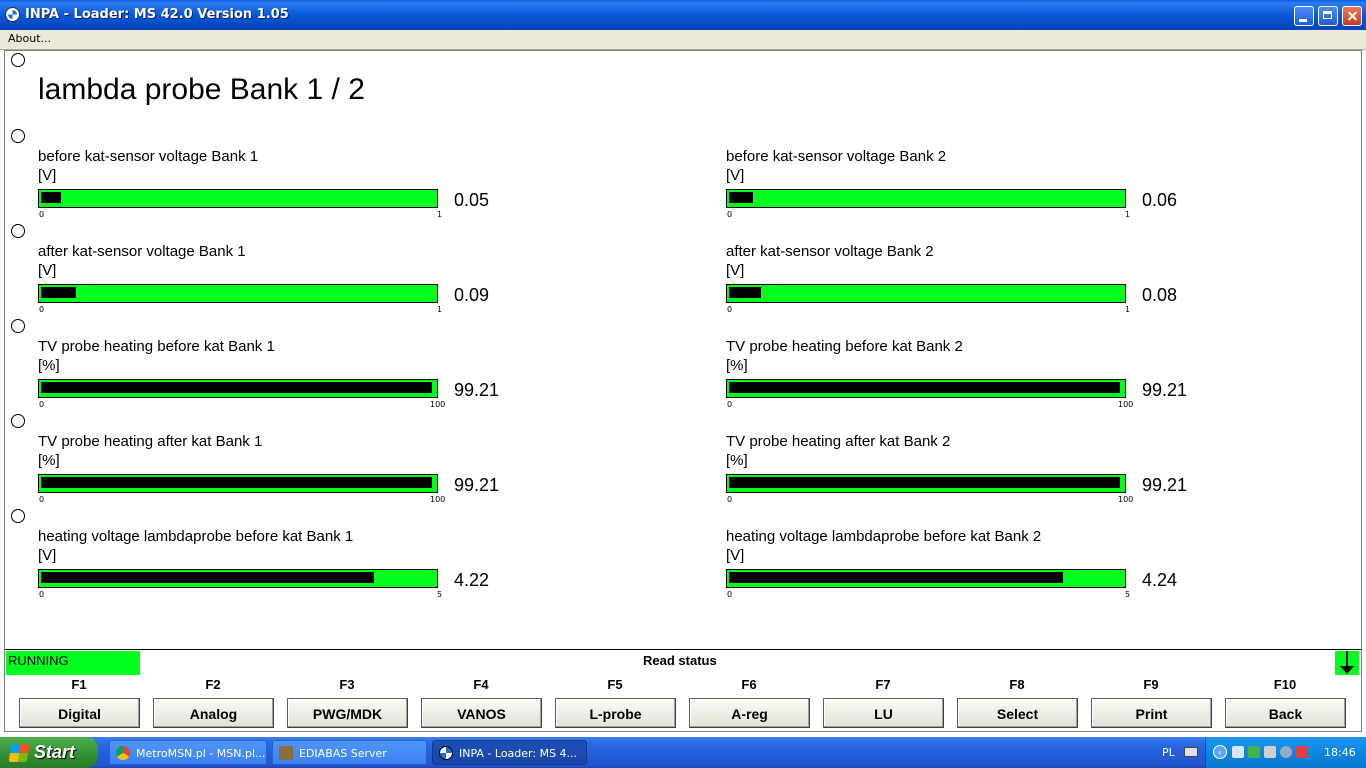 The width and height of the screenshot is (1366, 768). Describe the element at coordinates (1270, 752) in the screenshot. I see `volume-icon` at that location.